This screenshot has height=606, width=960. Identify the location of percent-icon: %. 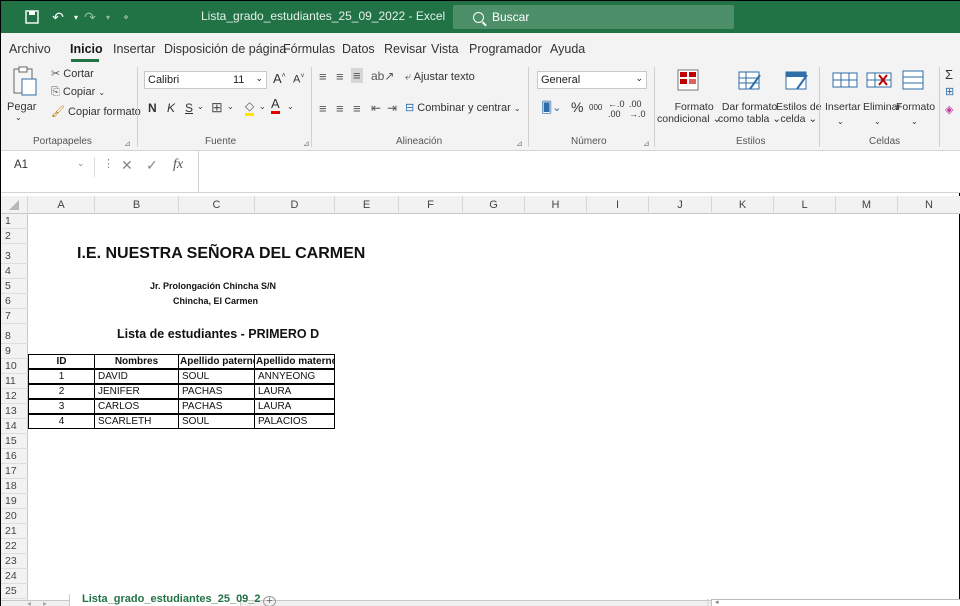
(577, 107).